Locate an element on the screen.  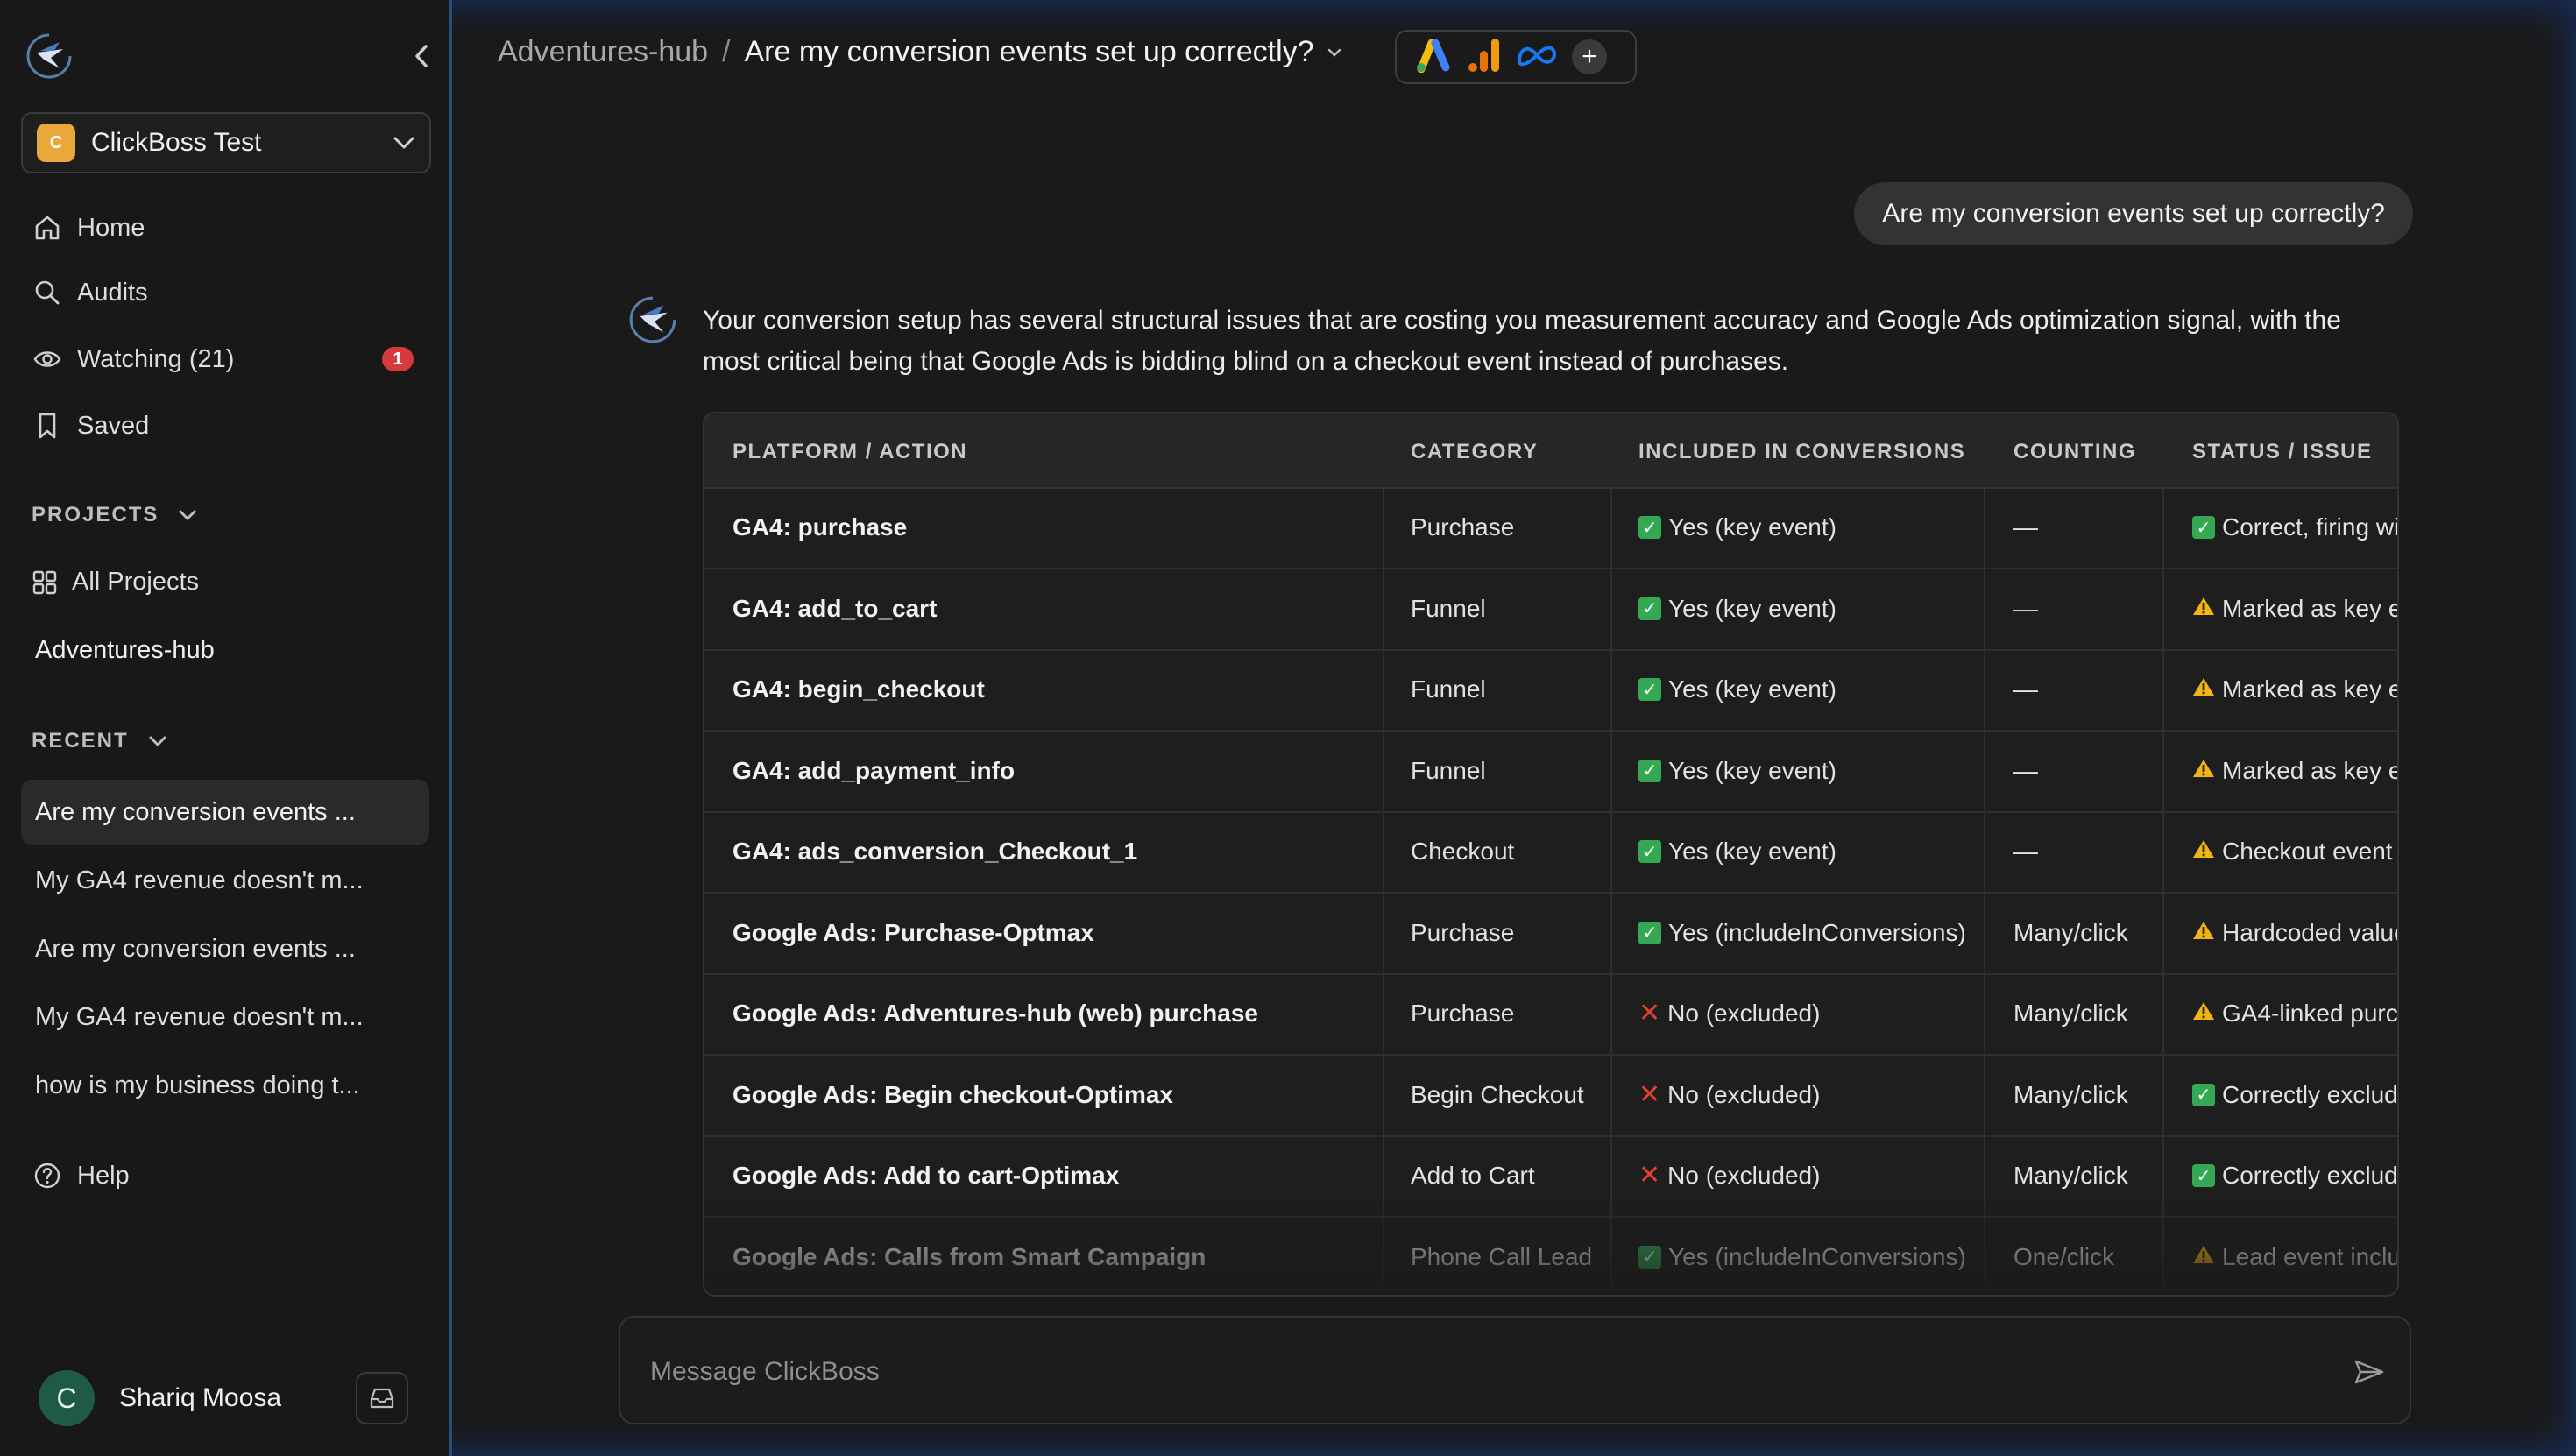
cell-category-text: Checkout is located at coordinates (1463, 851).